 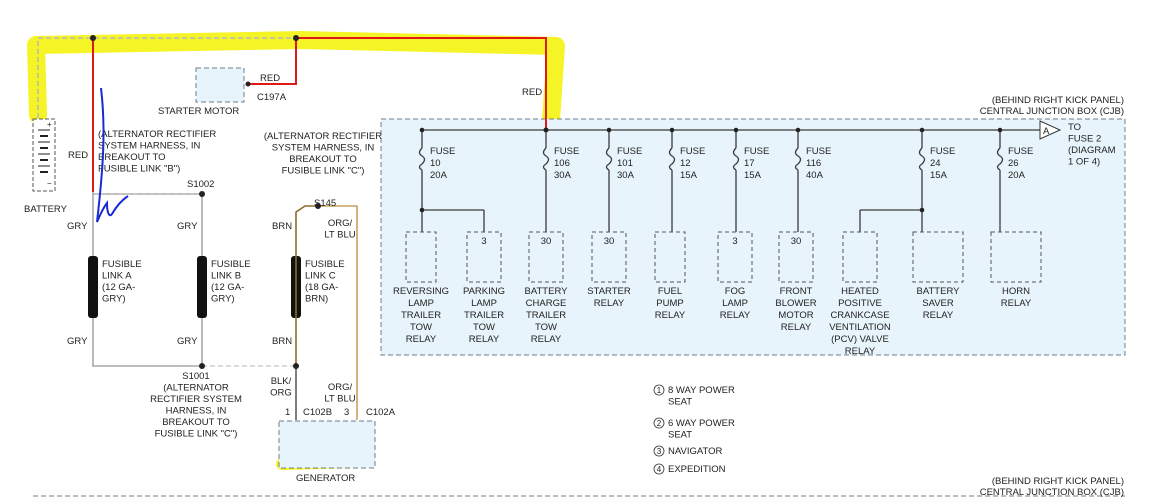 What do you see at coordinates (796, 291) in the screenshot?
I see `relay-label: FRONT` at bounding box center [796, 291].